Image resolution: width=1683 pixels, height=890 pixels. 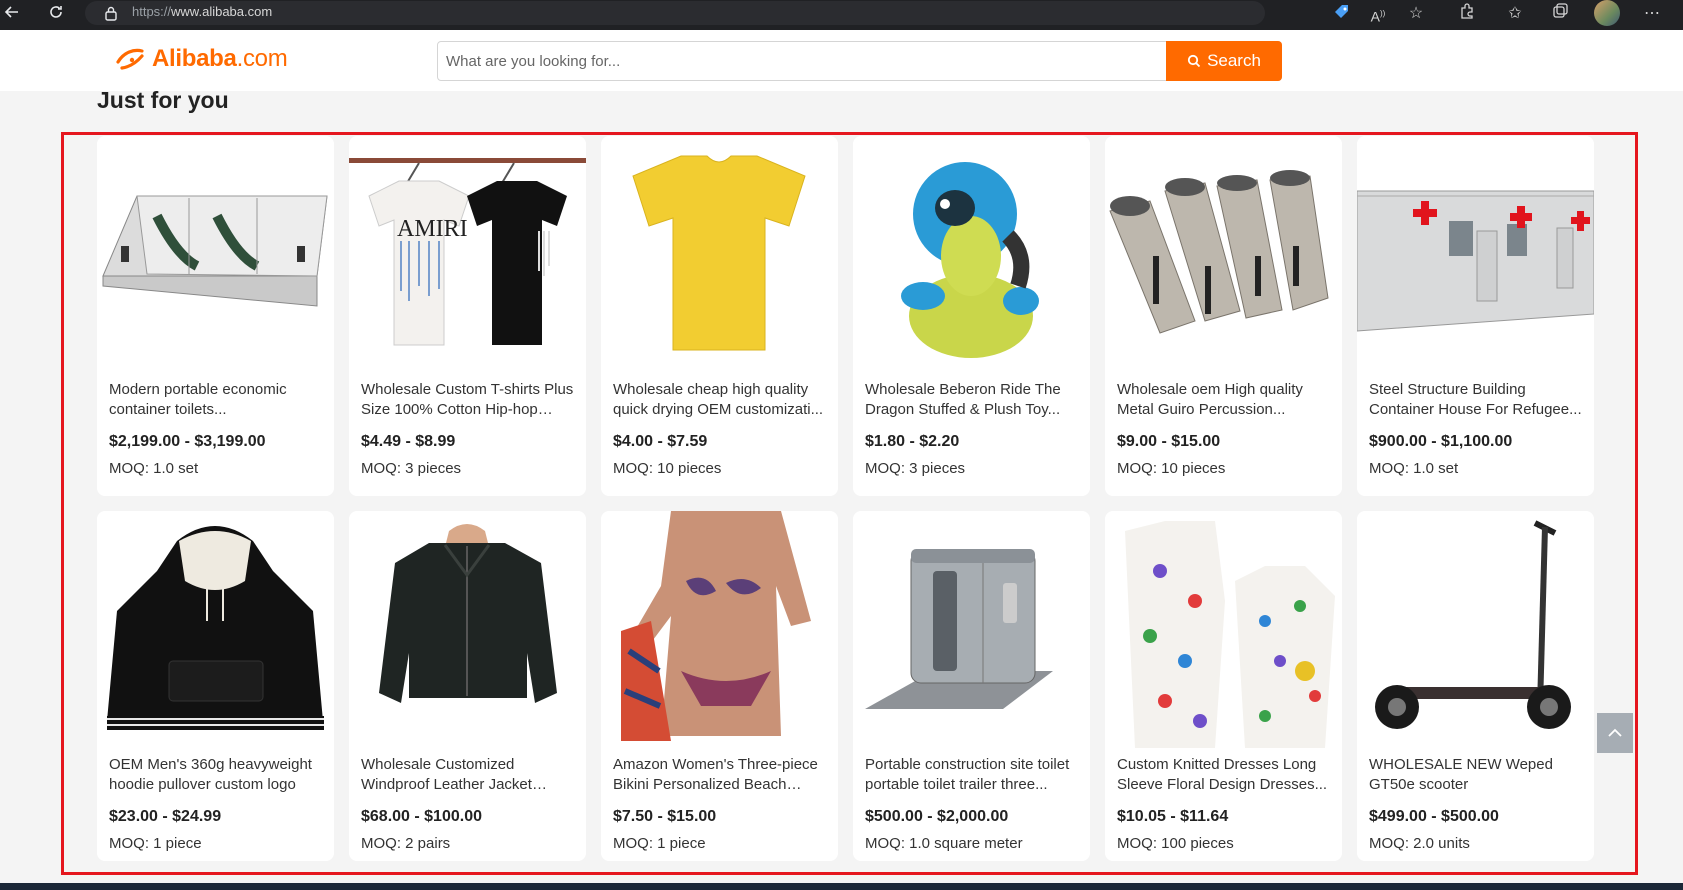 I want to click on back-to-top-button, so click(x=1615, y=733).